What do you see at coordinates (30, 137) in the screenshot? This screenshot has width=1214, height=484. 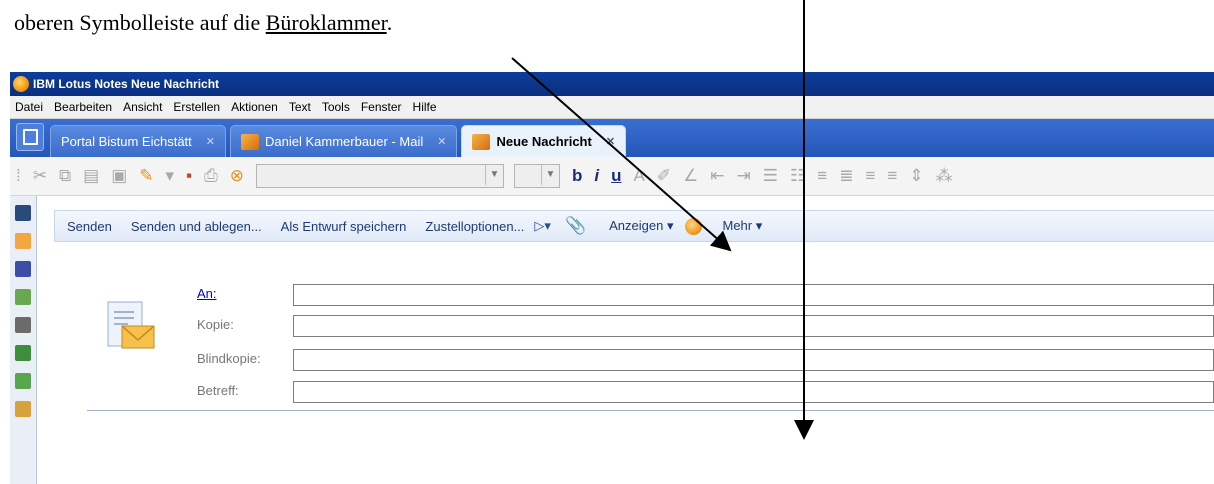 I see `window-switcher-button` at bounding box center [30, 137].